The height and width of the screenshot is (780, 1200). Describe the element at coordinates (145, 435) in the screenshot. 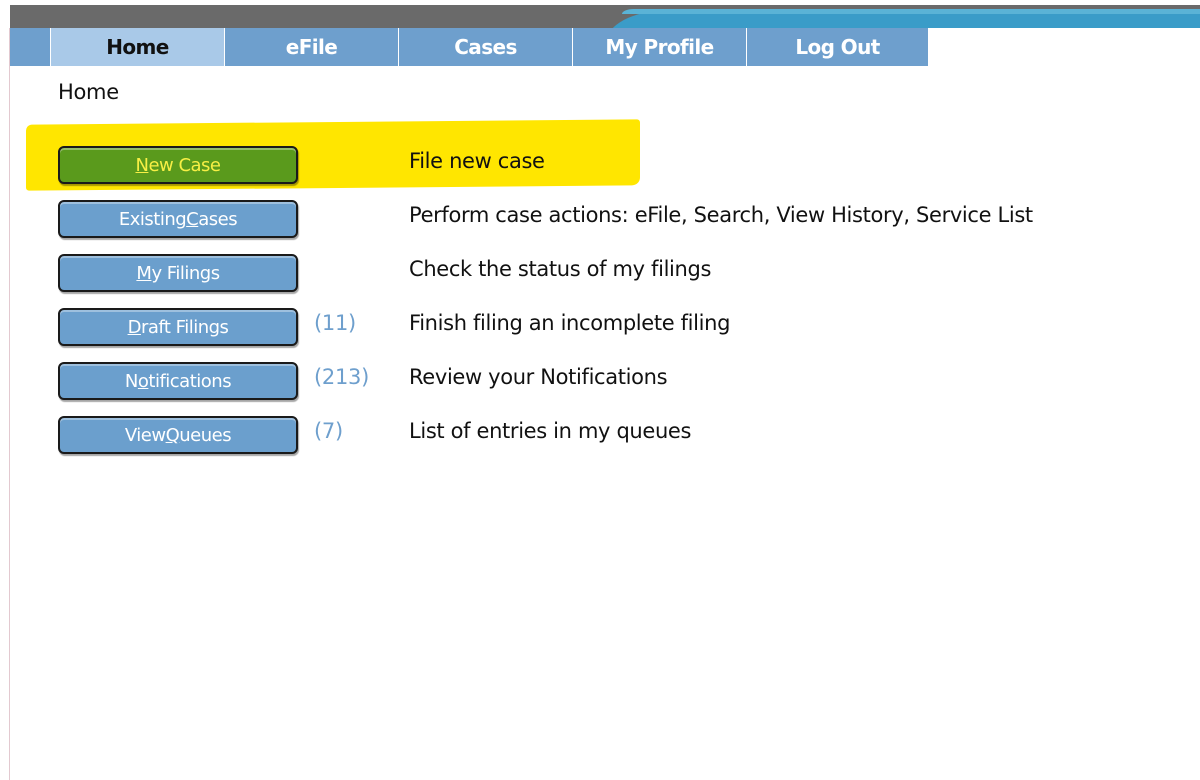

I see `button-label-pre: View` at that location.